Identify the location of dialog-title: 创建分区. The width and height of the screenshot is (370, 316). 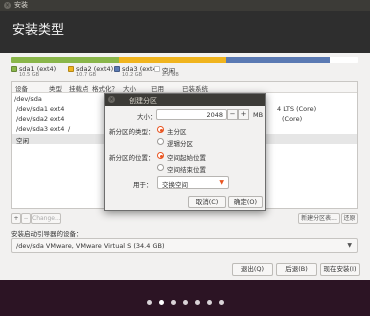
(143, 101).